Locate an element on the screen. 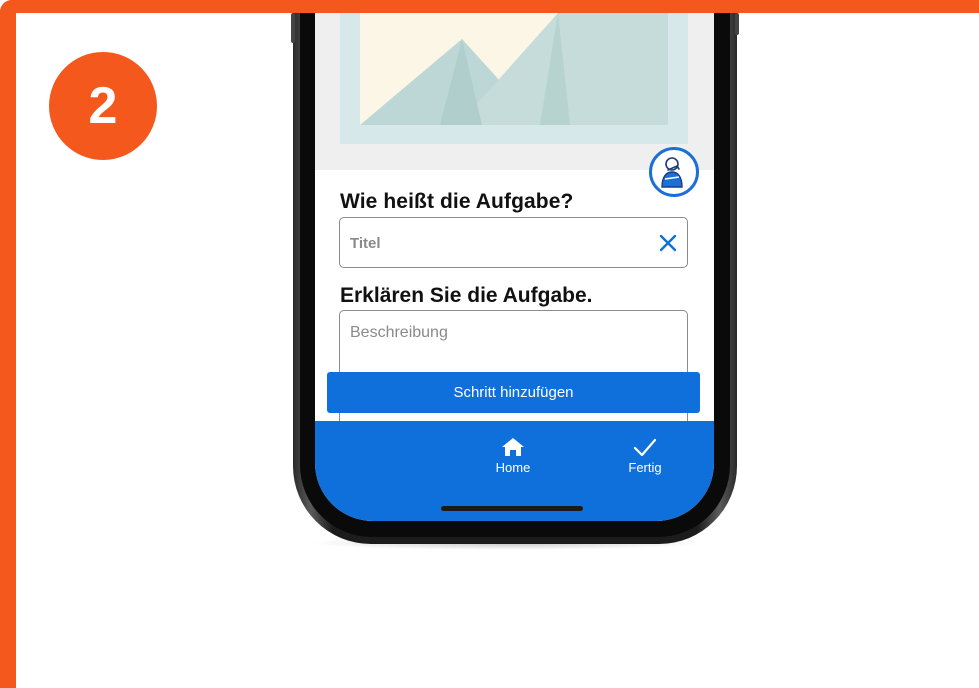 The image size is (979, 688). home-icon is located at coordinates (513, 447).